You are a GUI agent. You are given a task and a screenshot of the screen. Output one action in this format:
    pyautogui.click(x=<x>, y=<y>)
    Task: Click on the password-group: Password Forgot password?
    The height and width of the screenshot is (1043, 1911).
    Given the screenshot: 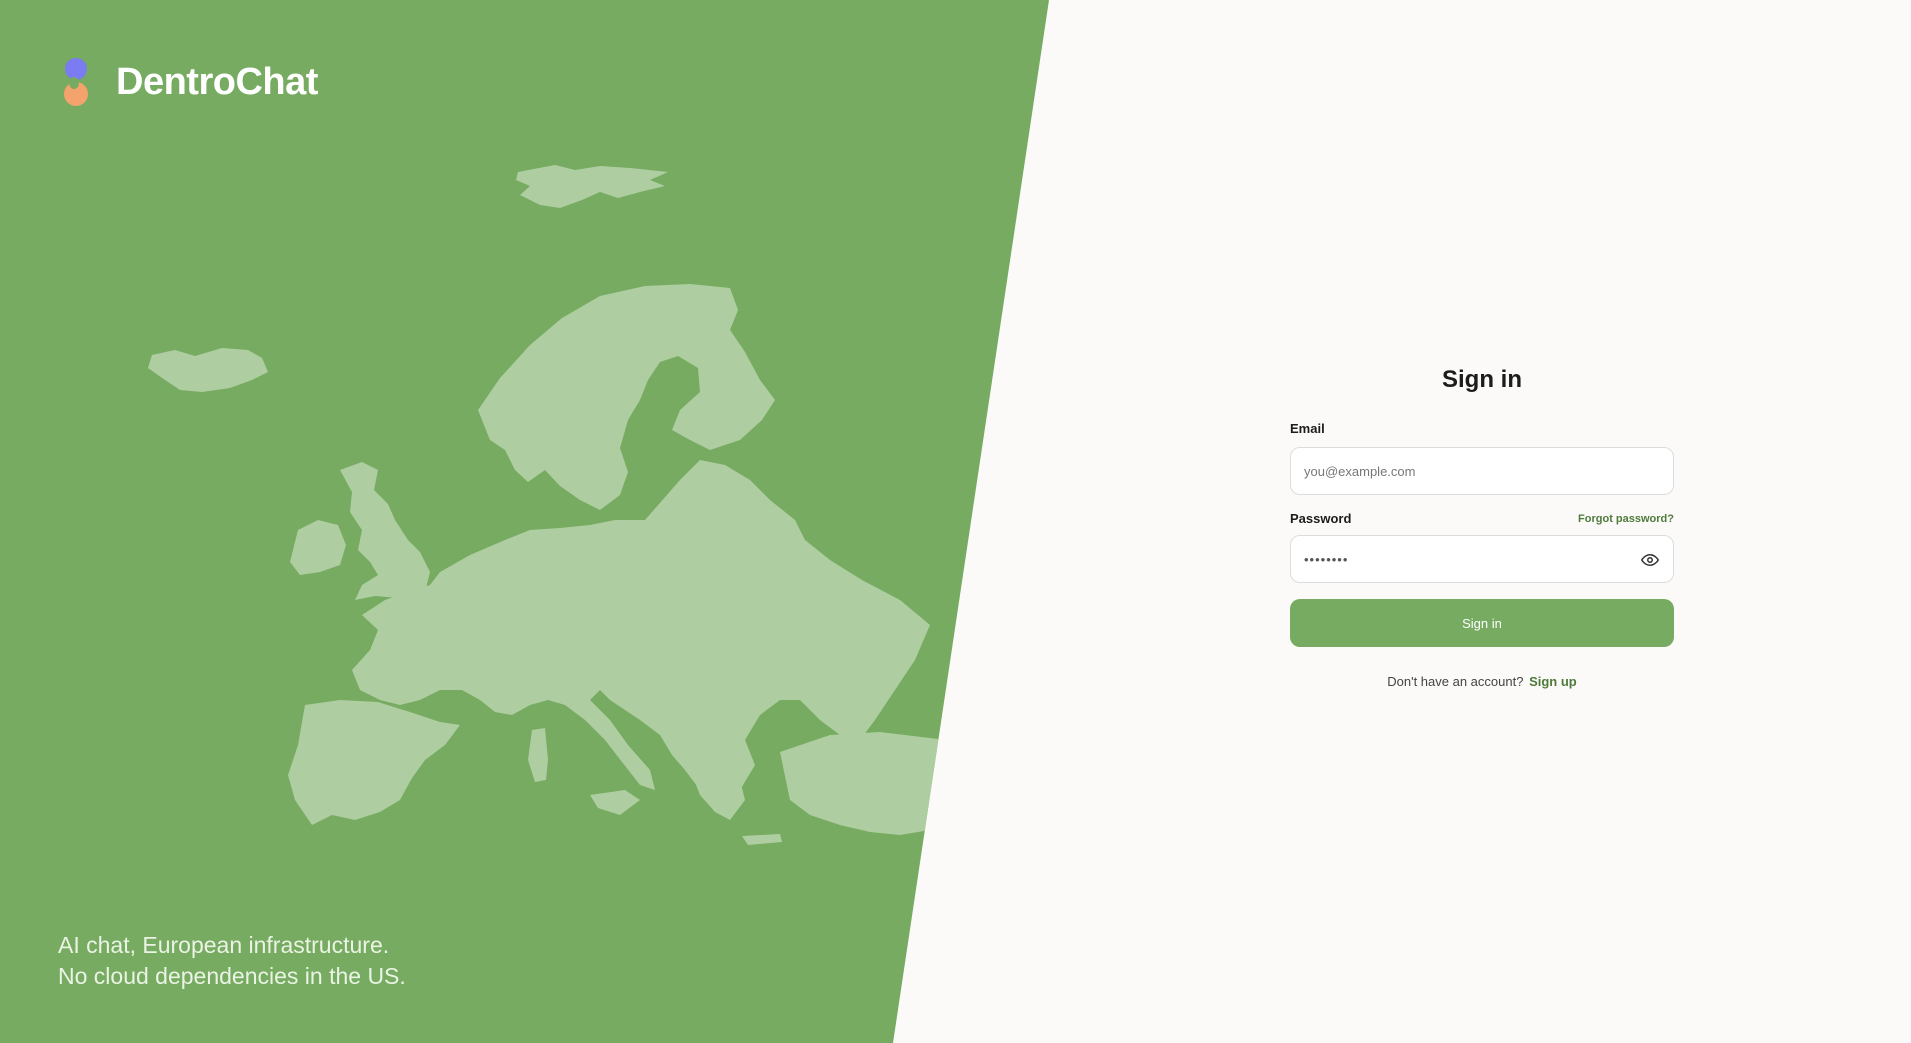 What is the action you would take?
    pyautogui.click(x=1482, y=547)
    